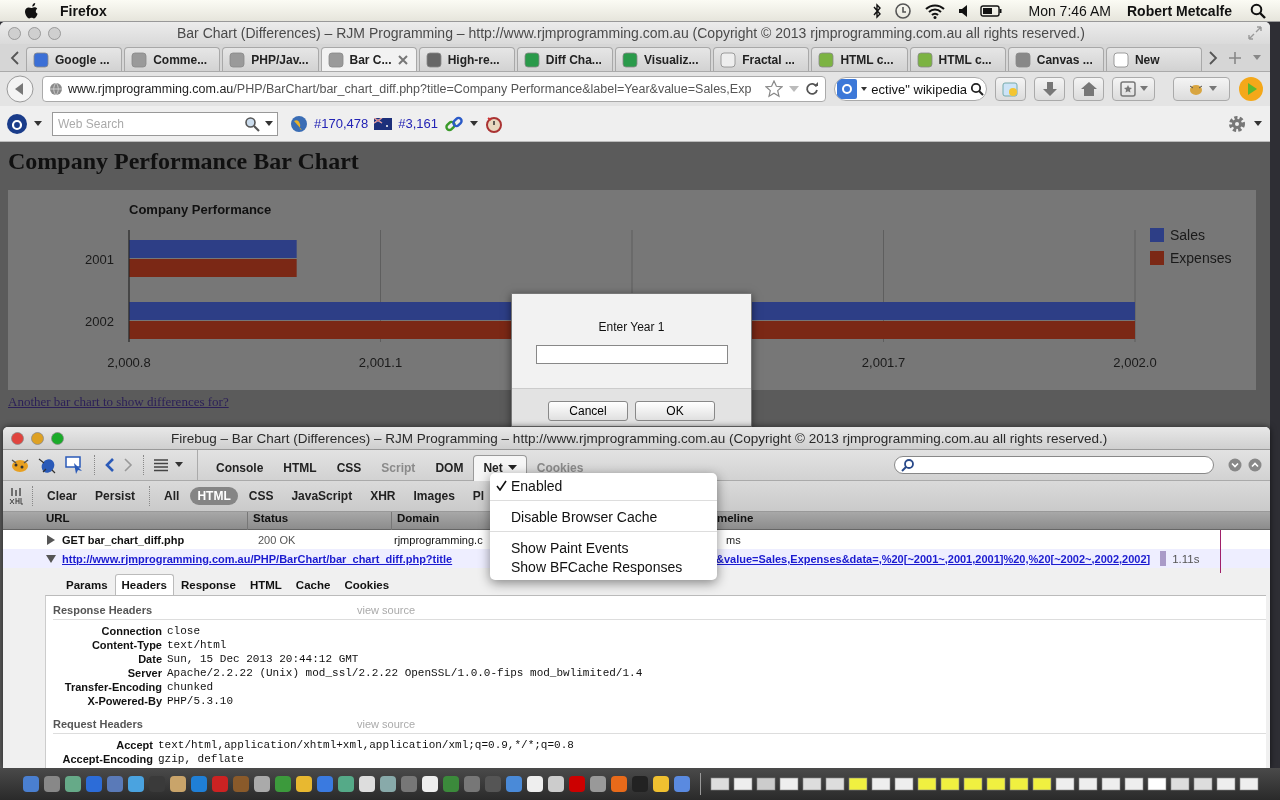 The width and height of the screenshot is (1280, 800). I want to click on circle-logo-icon, so click(17, 123).